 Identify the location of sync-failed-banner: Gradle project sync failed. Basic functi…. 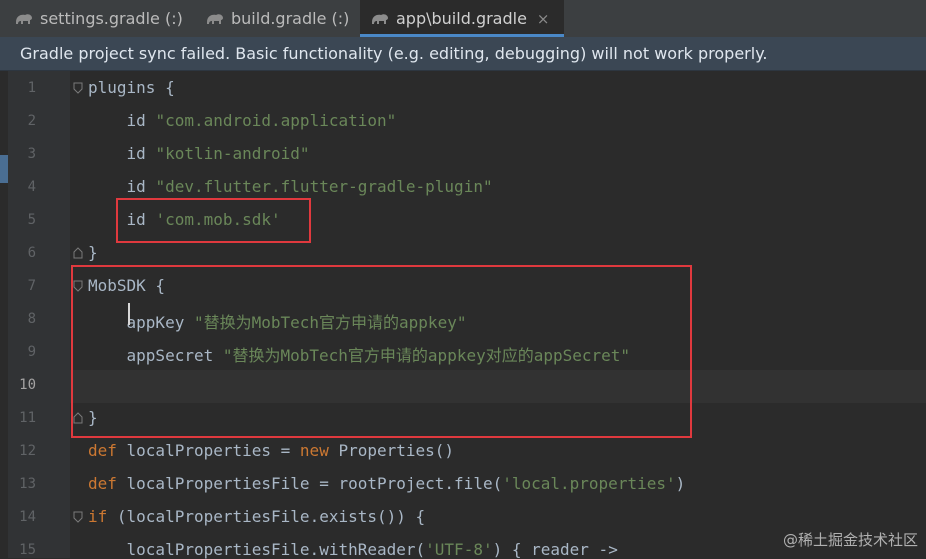
(463, 54).